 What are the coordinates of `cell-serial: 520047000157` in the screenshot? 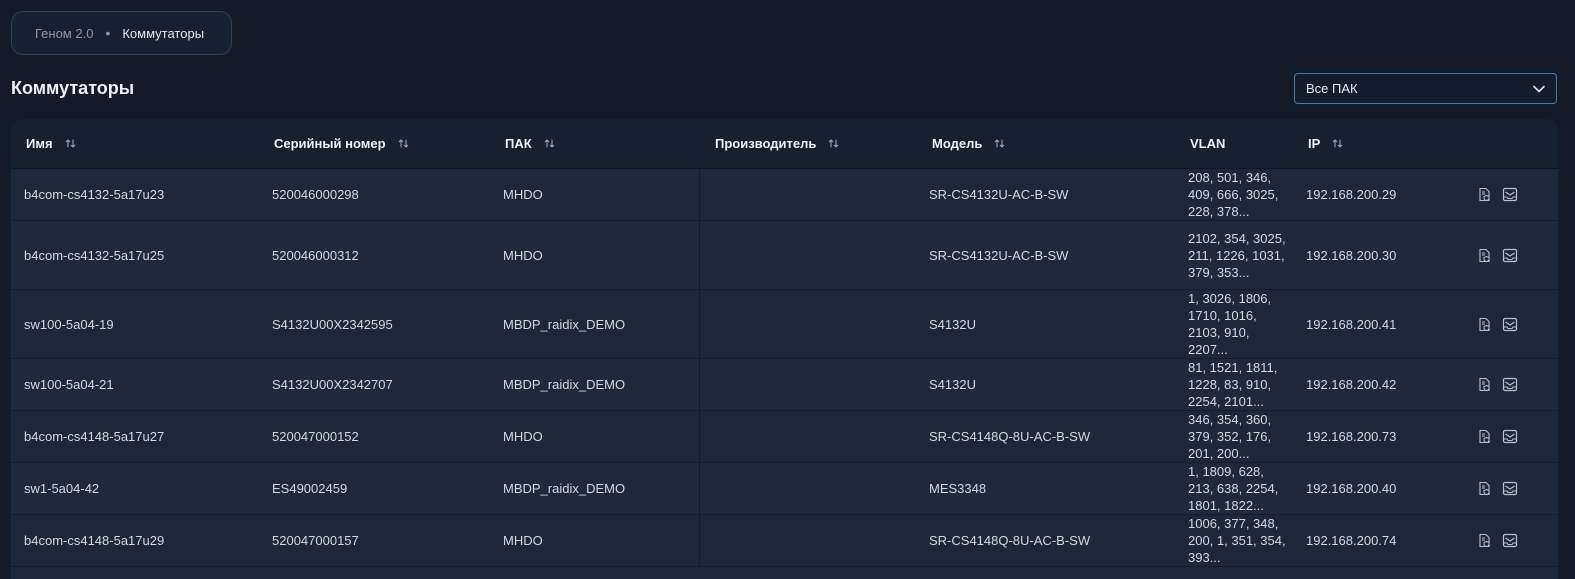 It's located at (315, 540).